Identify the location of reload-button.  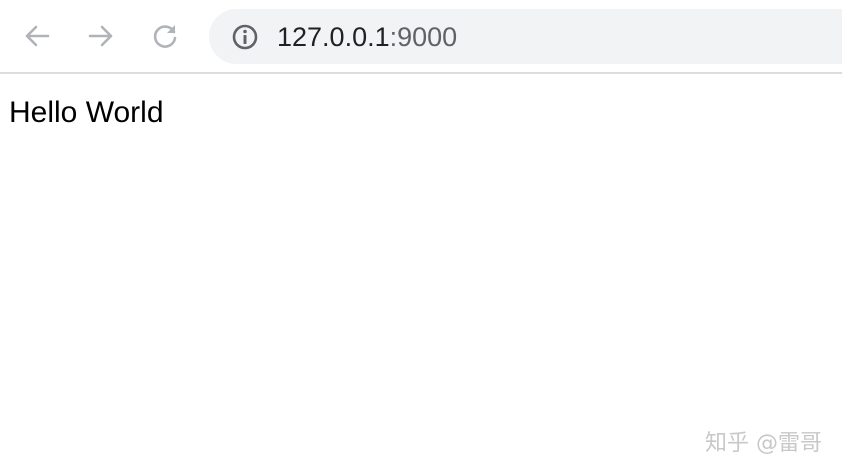
(165, 36).